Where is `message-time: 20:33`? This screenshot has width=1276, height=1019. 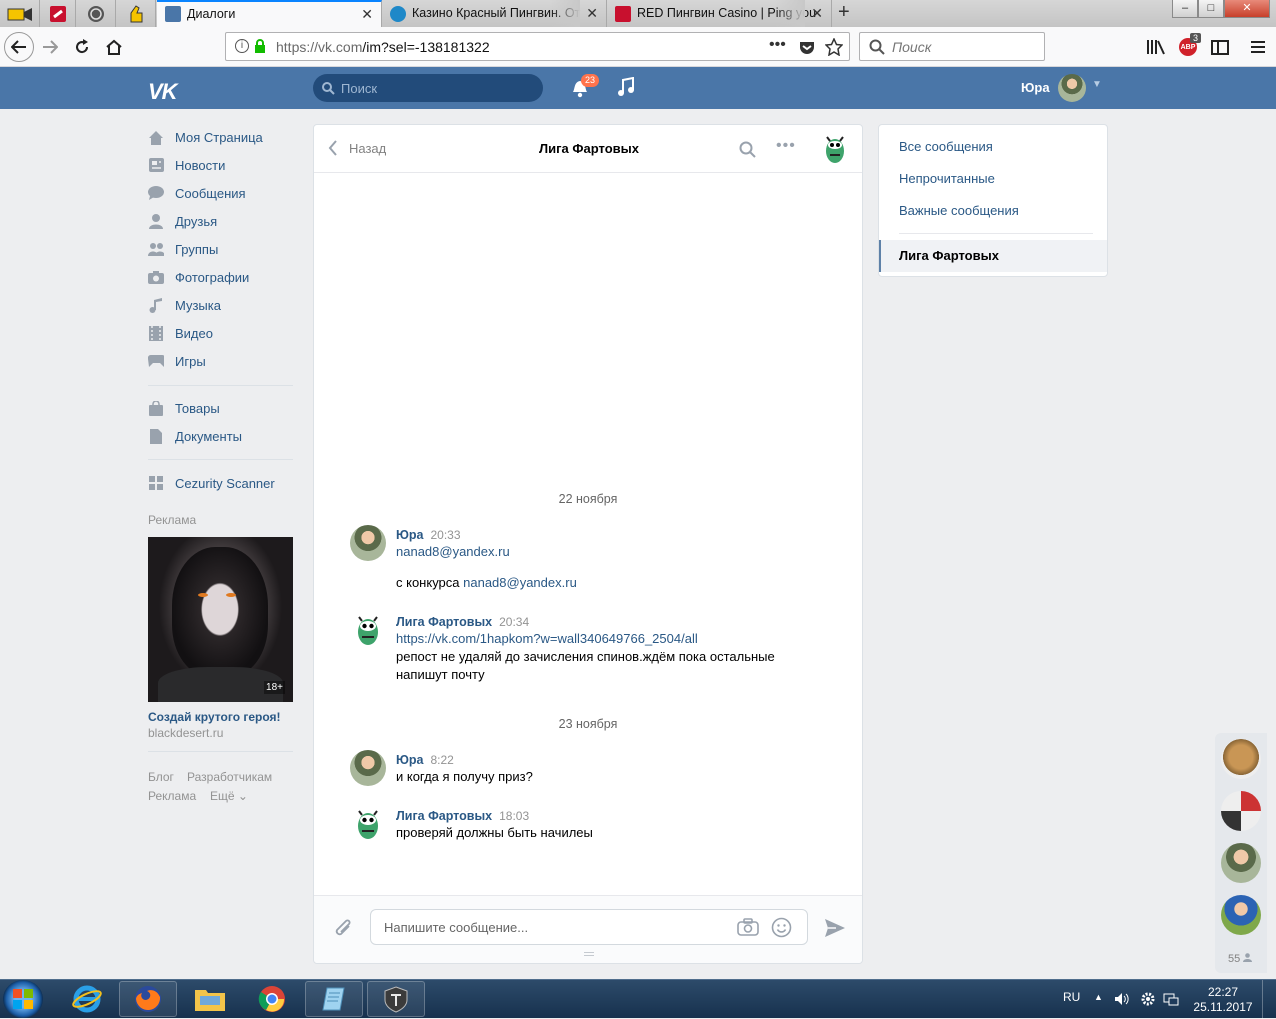
message-time: 20:33 is located at coordinates (445, 535).